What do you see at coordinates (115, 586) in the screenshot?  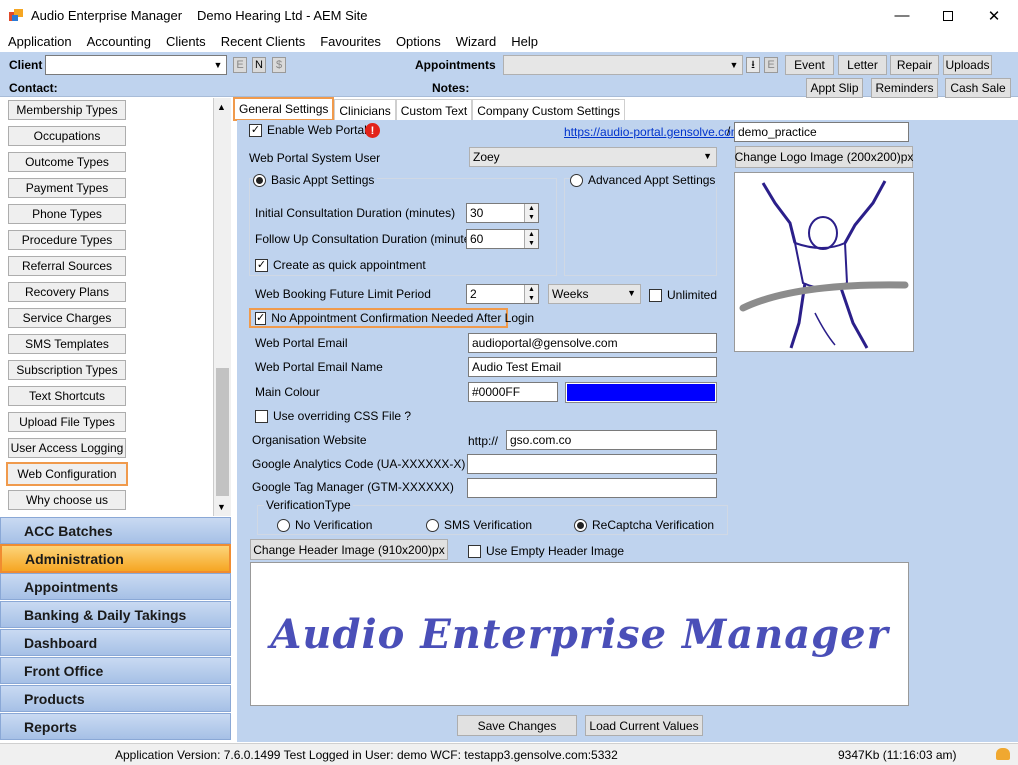 I see `nav-appointments: Appointments` at bounding box center [115, 586].